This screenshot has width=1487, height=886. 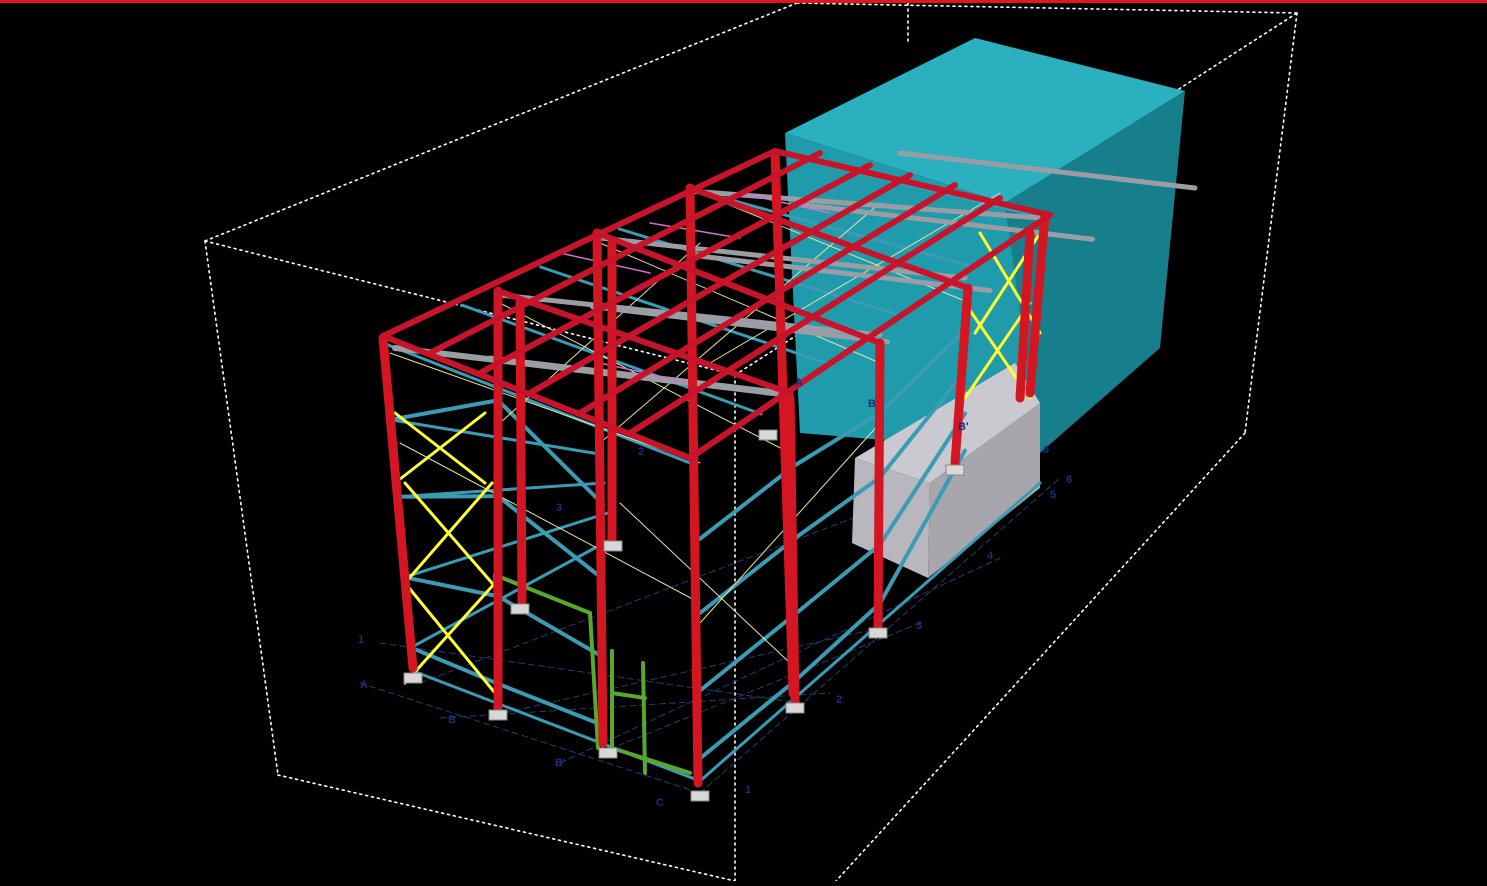 What do you see at coordinates (1069, 480) in the screenshot?
I see `grid-label-side-6: 6` at bounding box center [1069, 480].